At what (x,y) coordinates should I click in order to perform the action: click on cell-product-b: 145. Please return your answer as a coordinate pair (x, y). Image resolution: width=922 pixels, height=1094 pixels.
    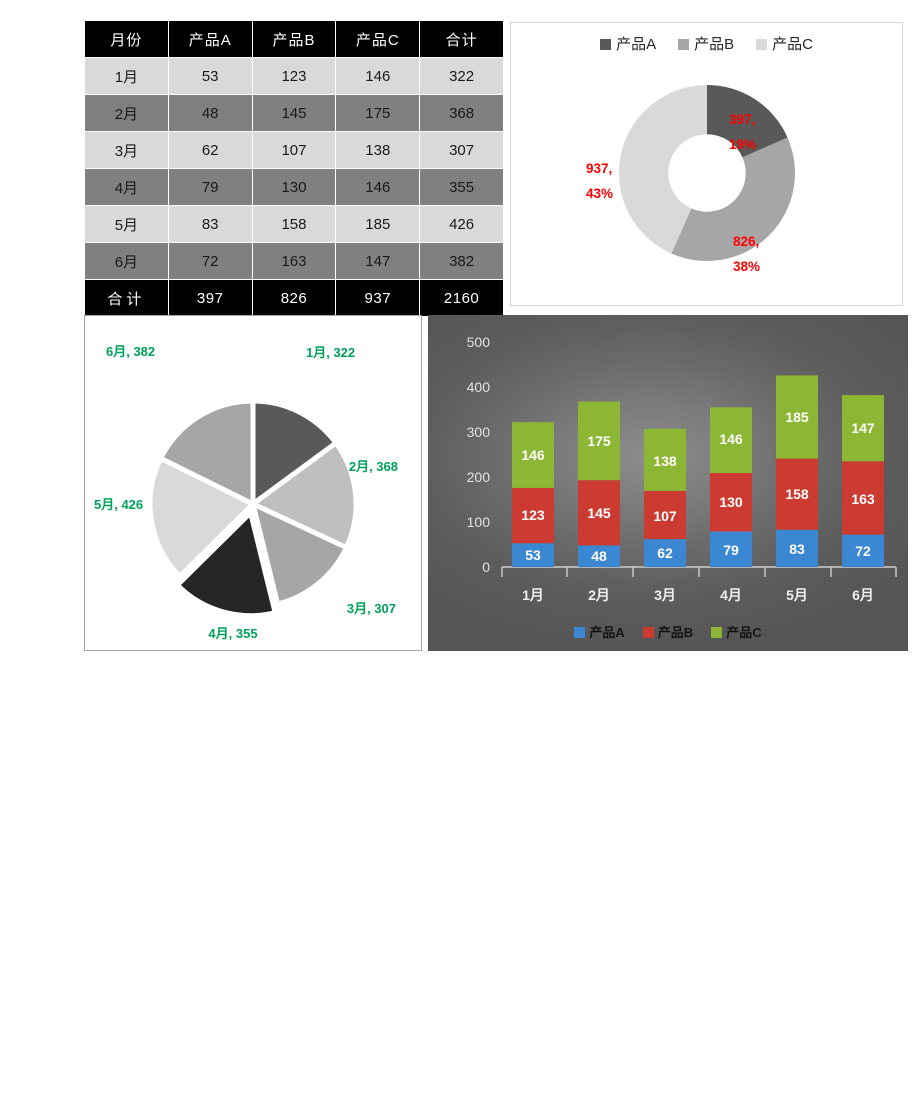
    Looking at the image, I should click on (294, 113).